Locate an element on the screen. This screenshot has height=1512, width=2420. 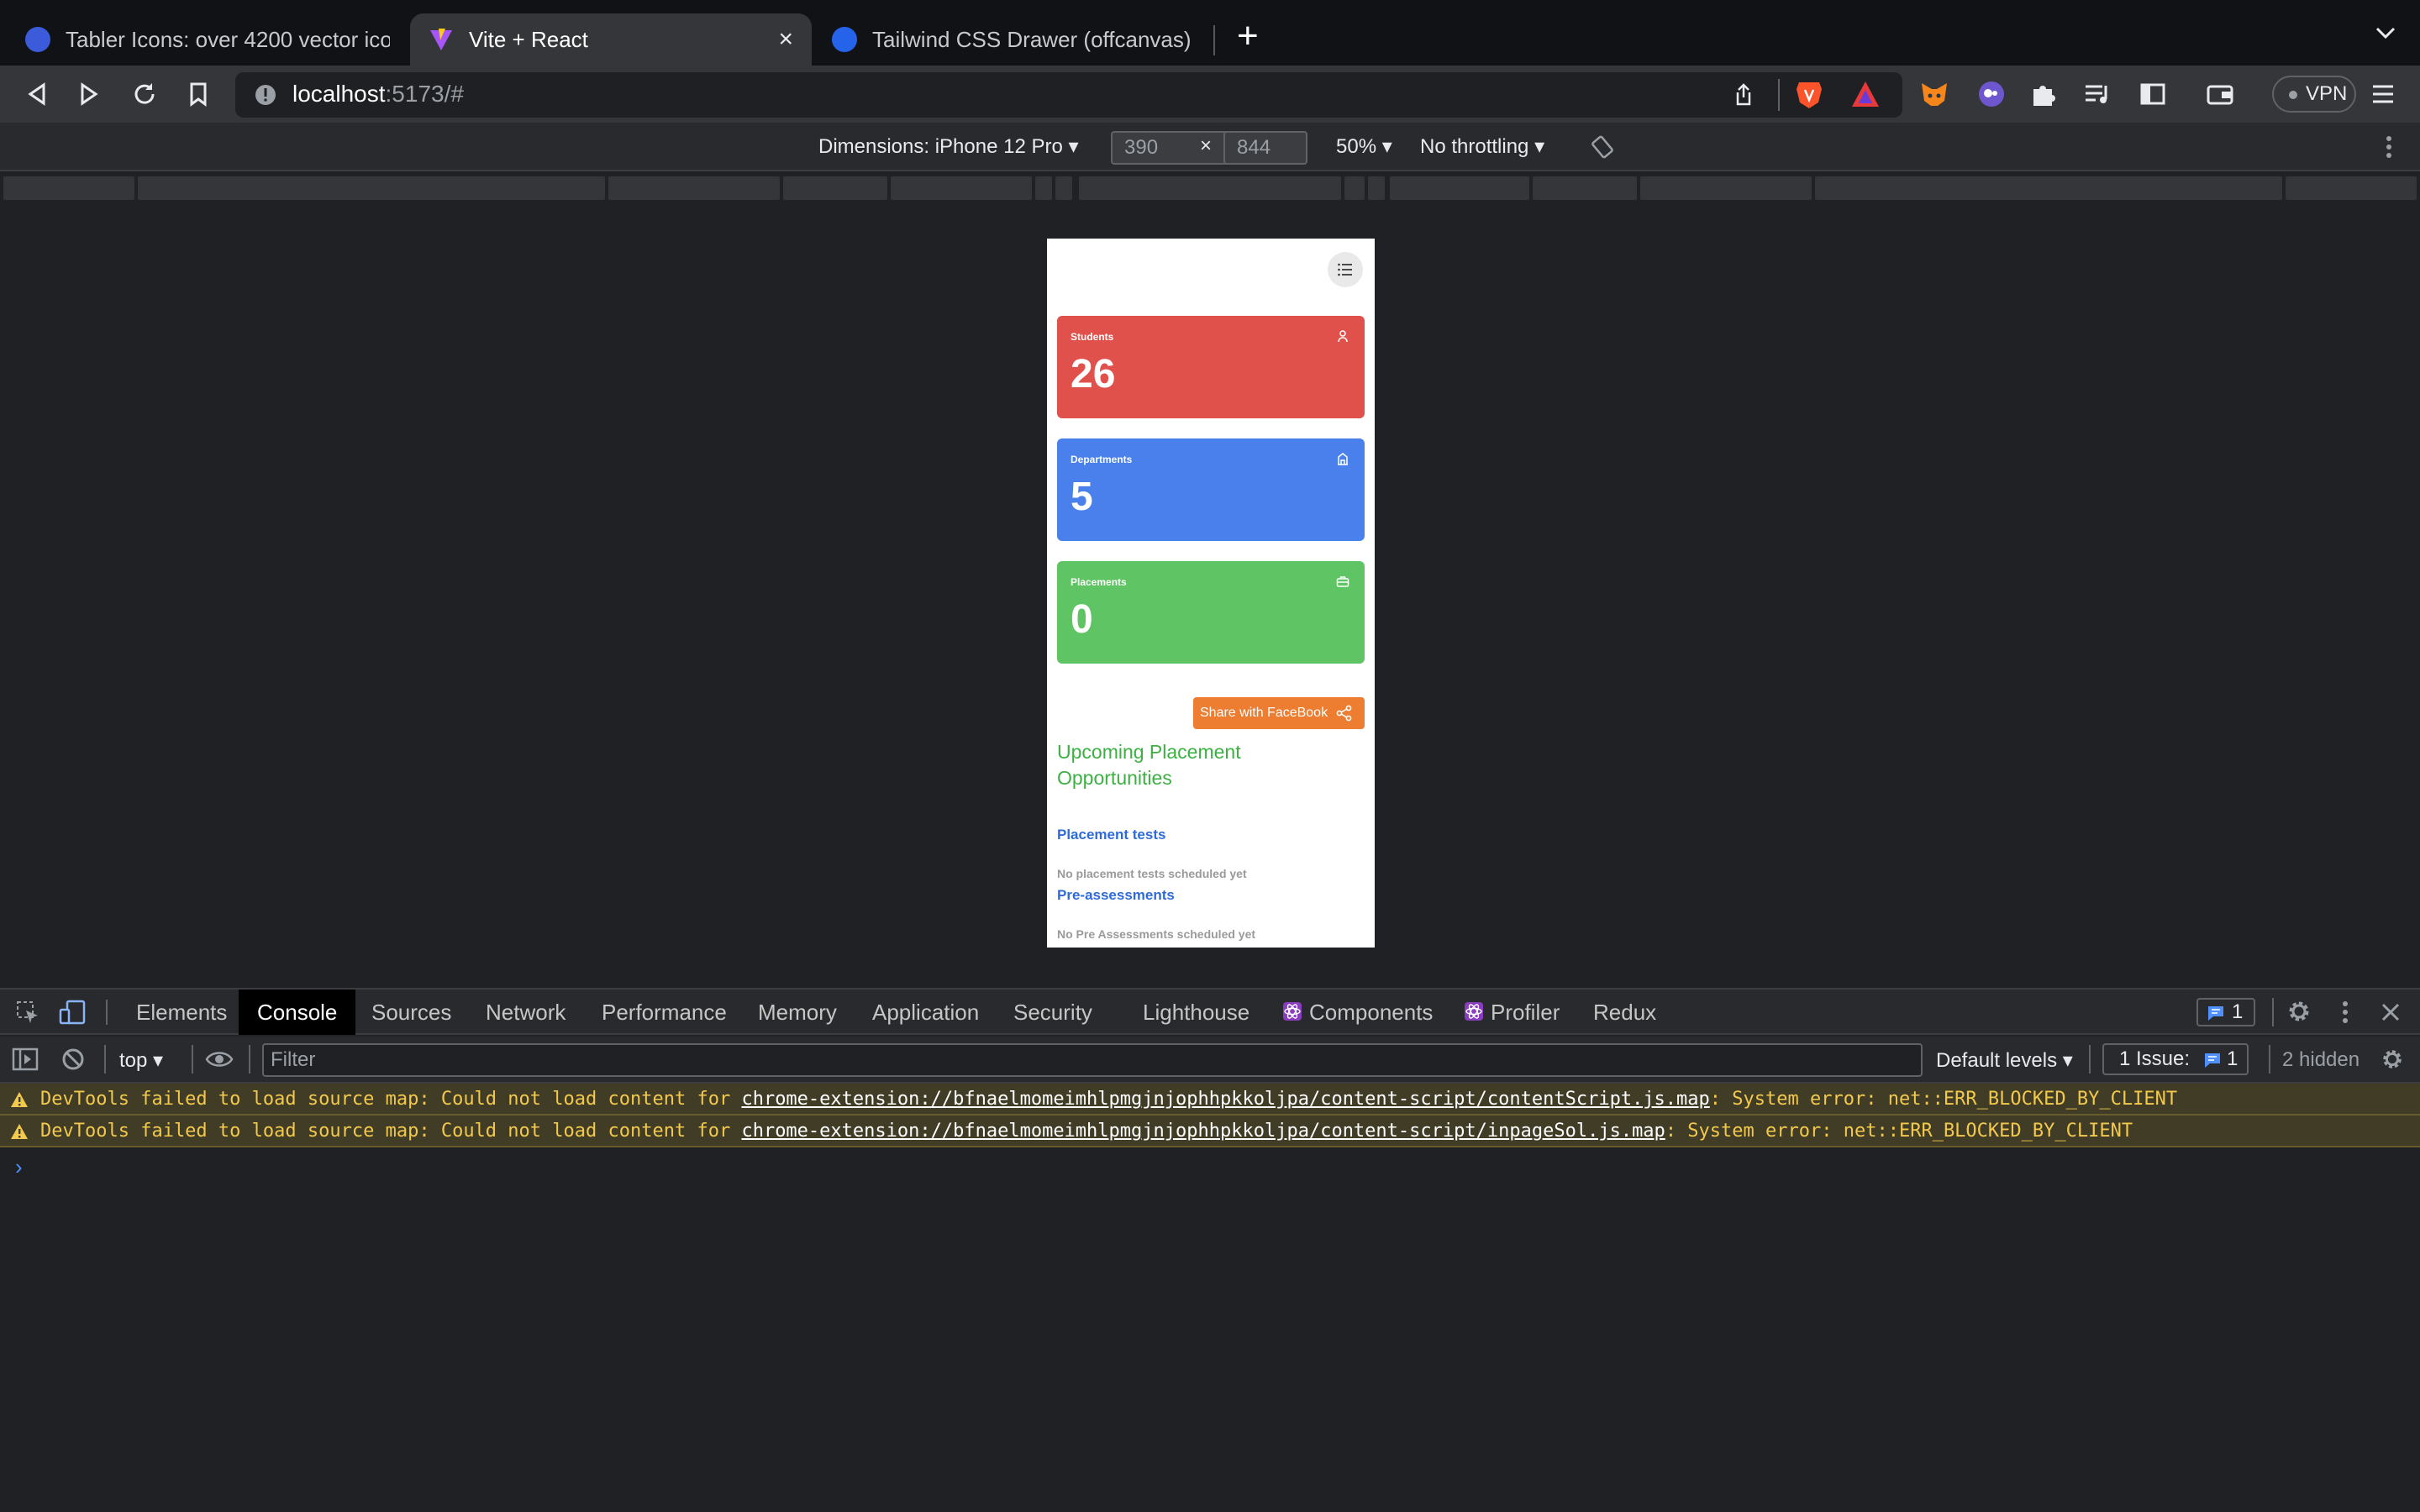
viewport-height-input: 844 is located at coordinates (1265, 148).